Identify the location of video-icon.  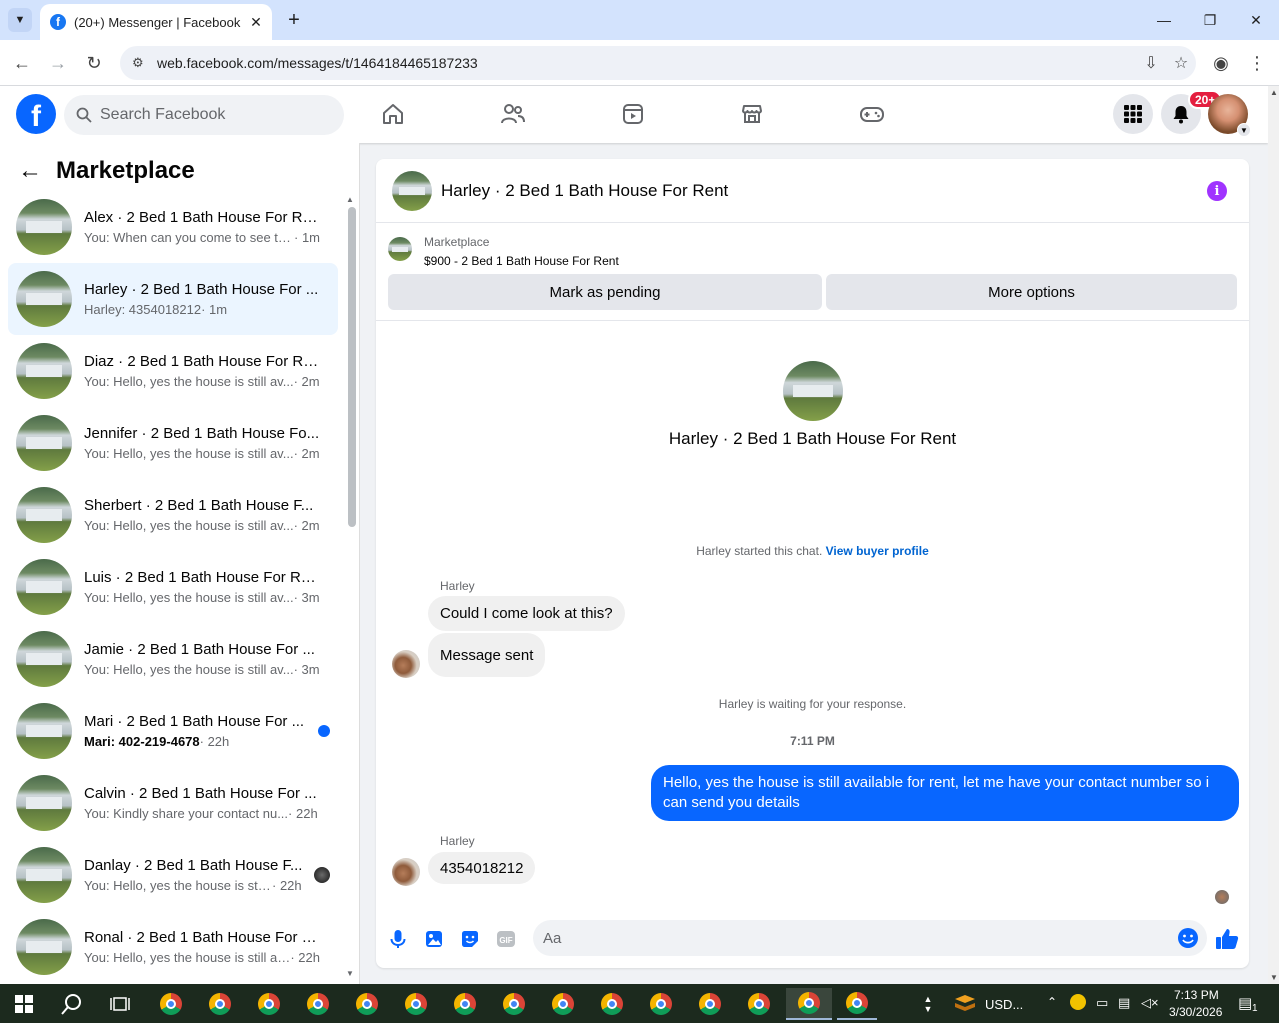
(633, 114).